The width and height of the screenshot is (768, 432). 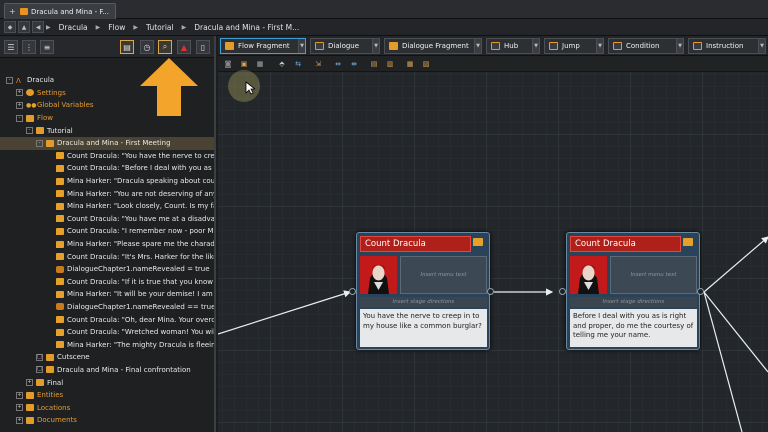 What do you see at coordinates (140, 306) in the screenshot?
I see `tree-item-label: DialogueChapter1.nameRevealed == true` at bounding box center [140, 306].